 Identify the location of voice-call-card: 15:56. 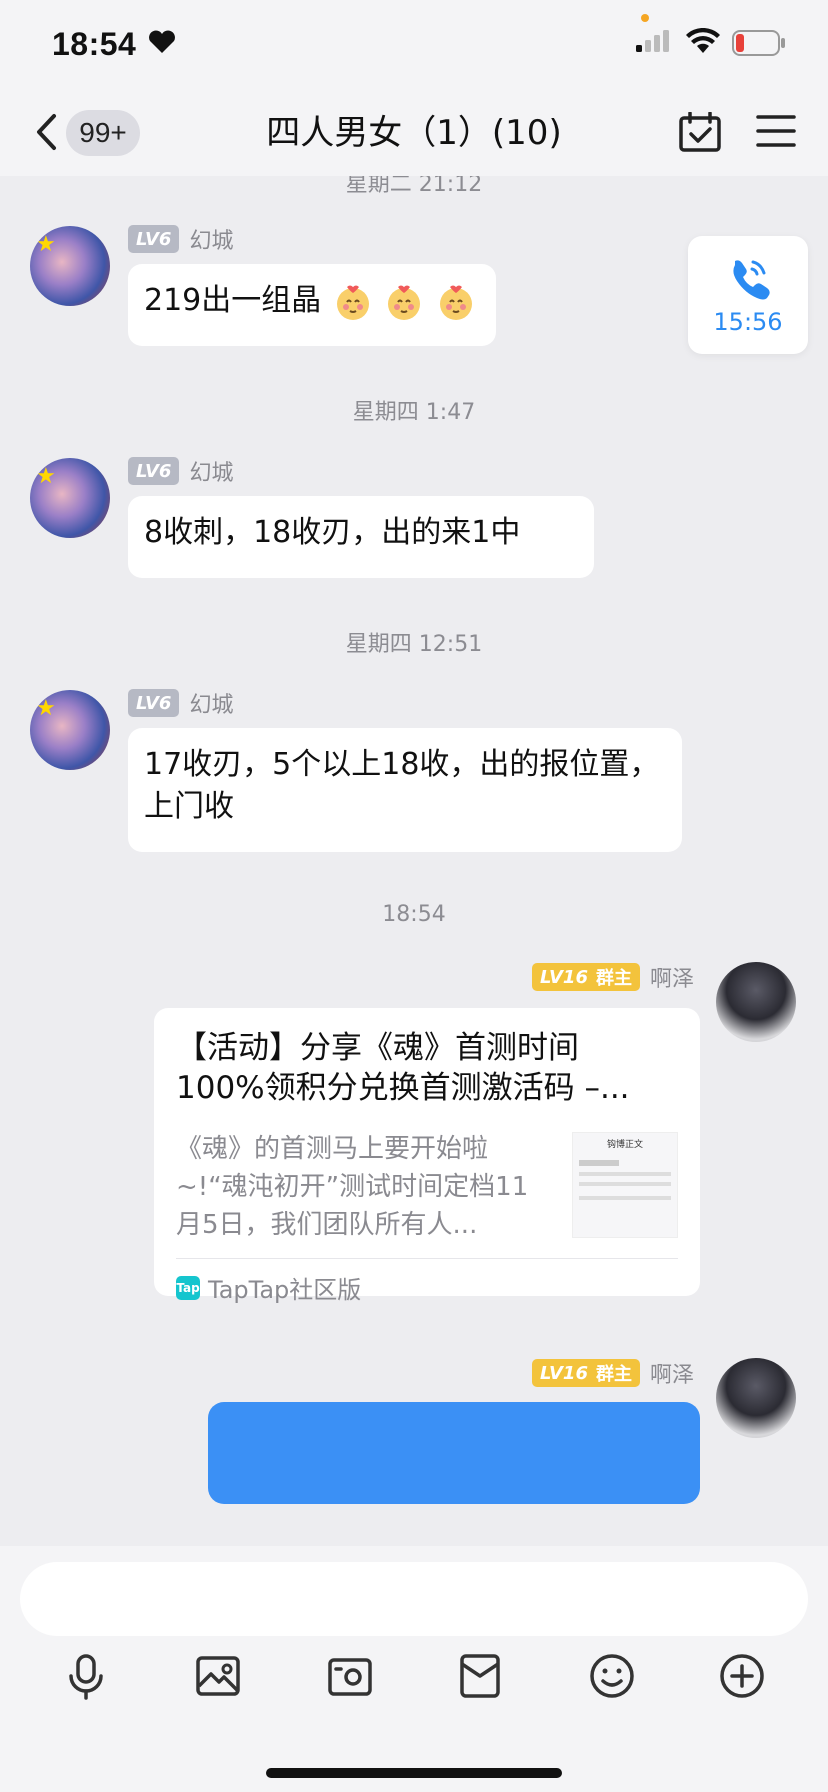
(748, 295).